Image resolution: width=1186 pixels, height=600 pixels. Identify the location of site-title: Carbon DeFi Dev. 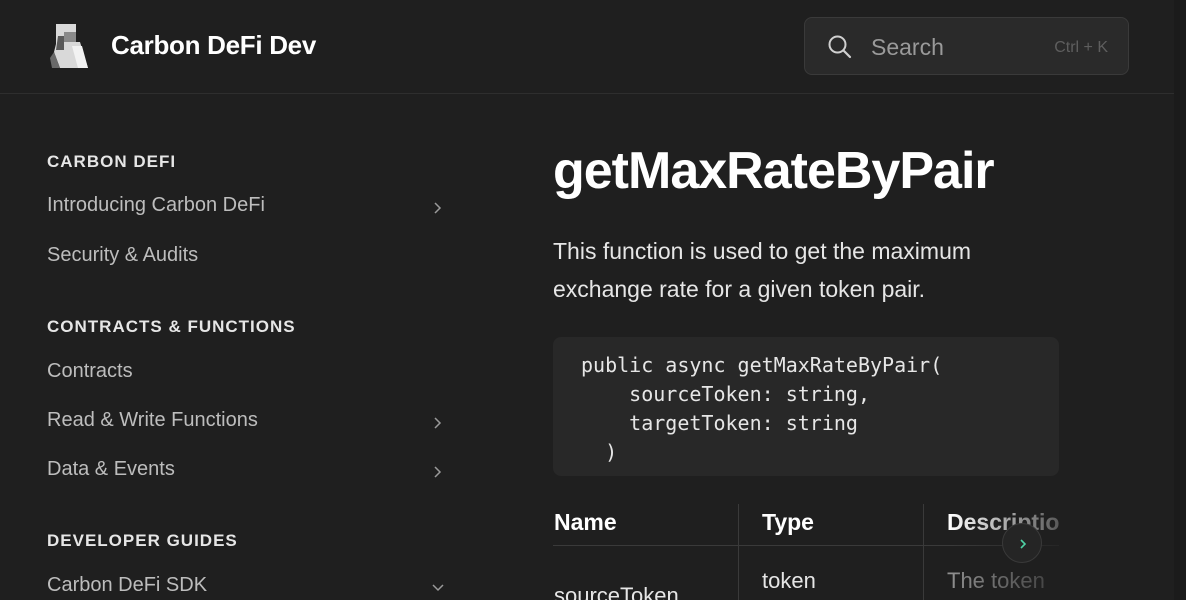
(213, 45).